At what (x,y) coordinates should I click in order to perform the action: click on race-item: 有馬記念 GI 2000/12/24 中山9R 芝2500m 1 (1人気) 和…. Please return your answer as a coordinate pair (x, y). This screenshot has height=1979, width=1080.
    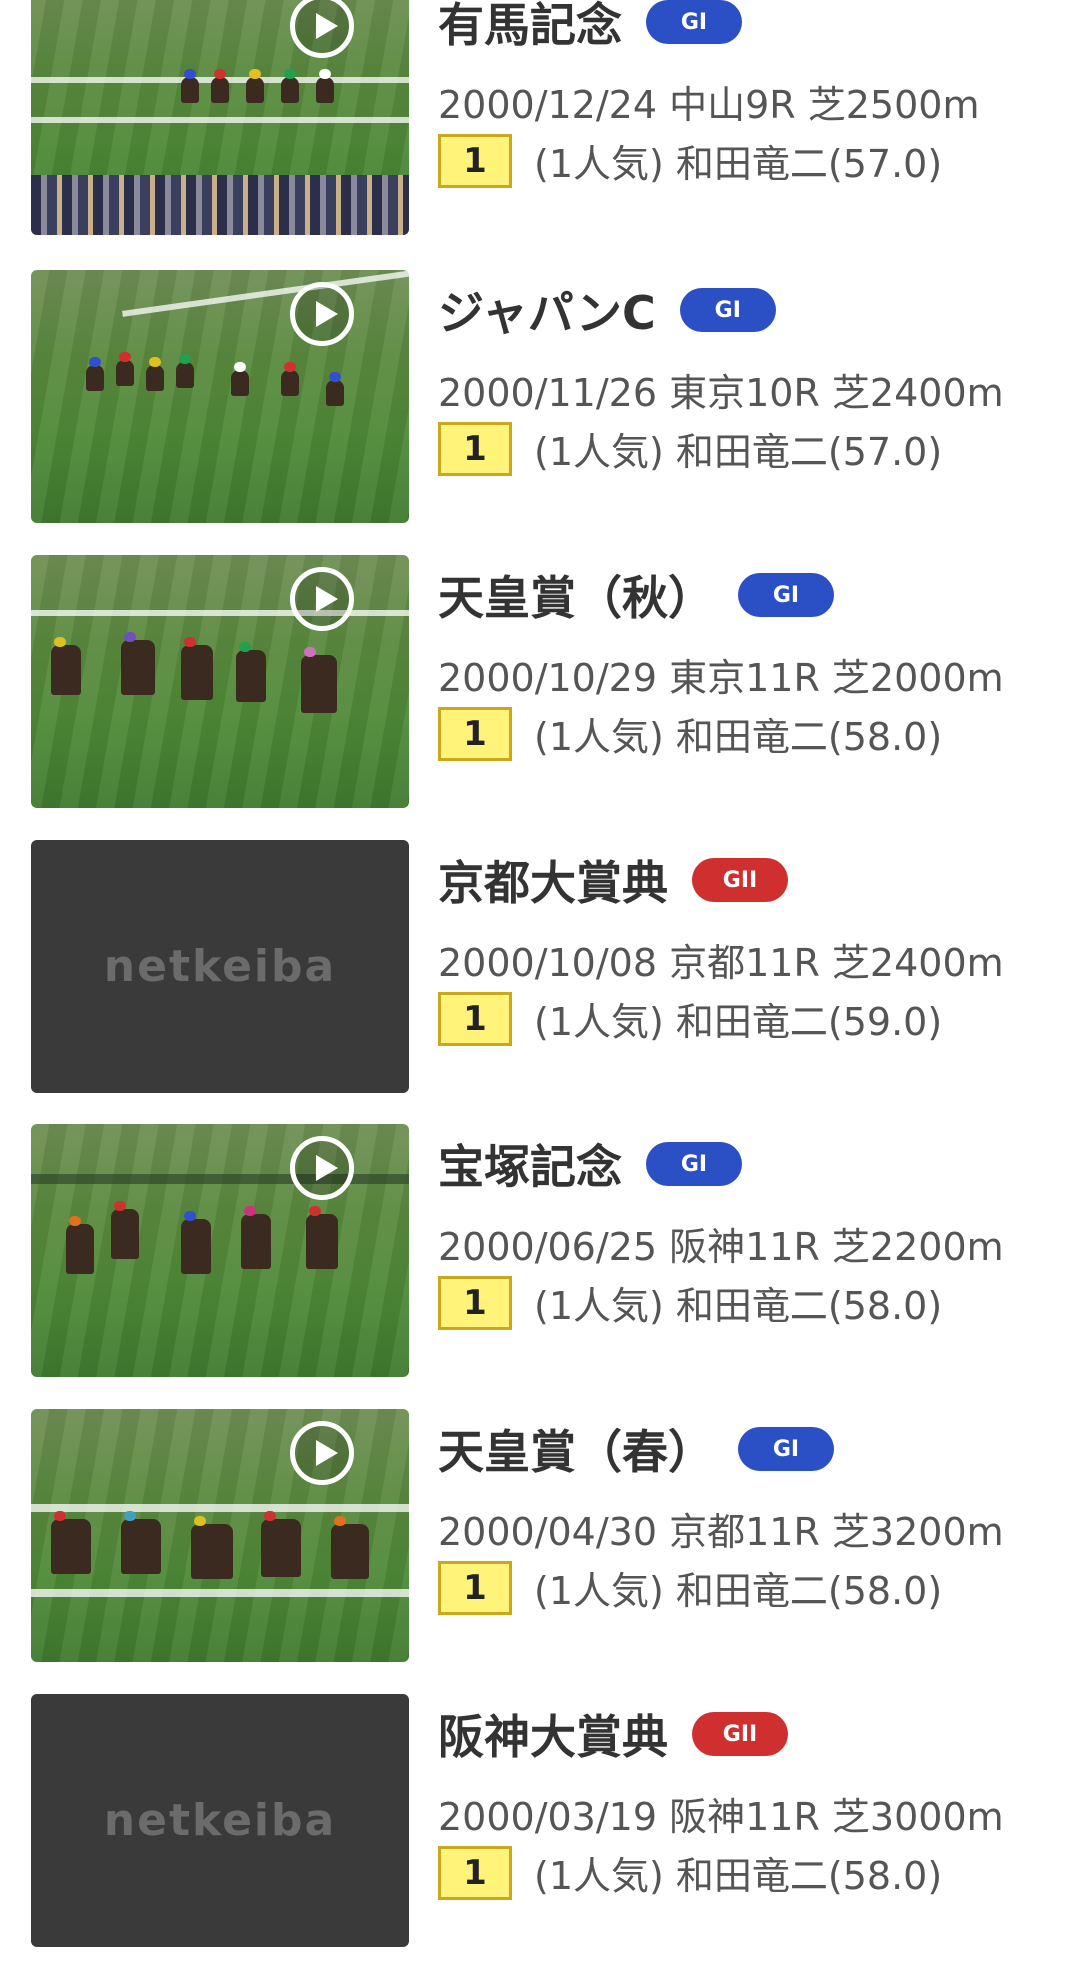
    Looking at the image, I should click on (540, 133).